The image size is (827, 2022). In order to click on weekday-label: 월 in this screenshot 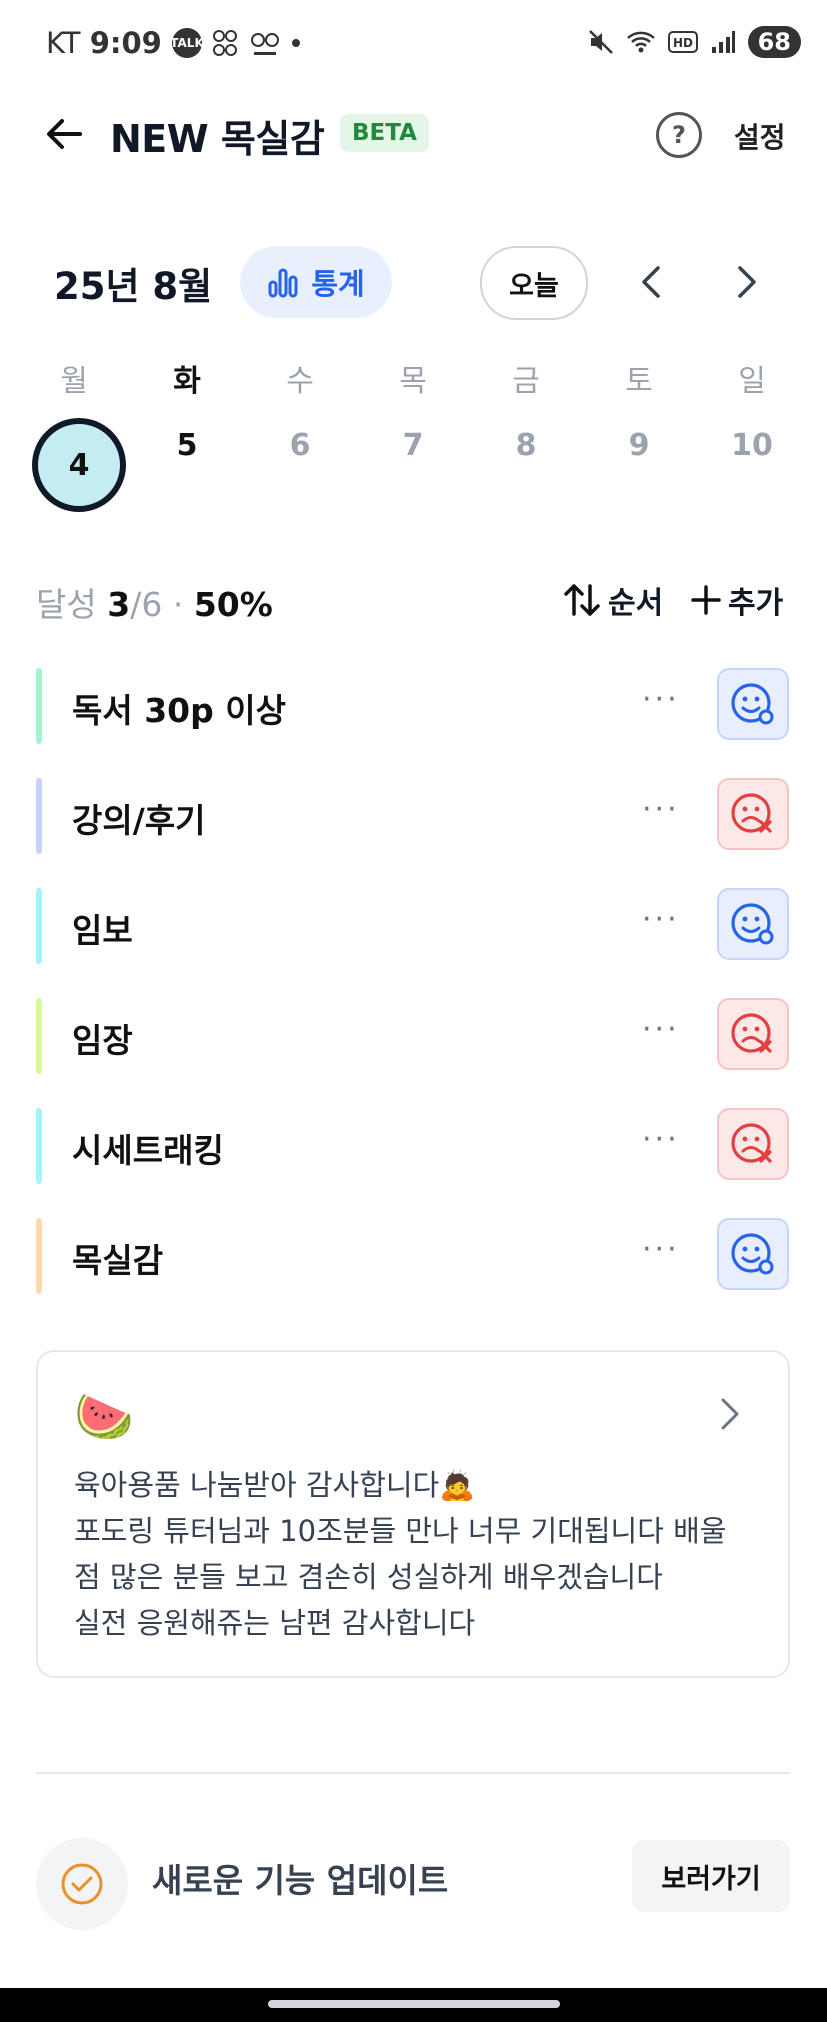, I will do `click(74, 381)`.